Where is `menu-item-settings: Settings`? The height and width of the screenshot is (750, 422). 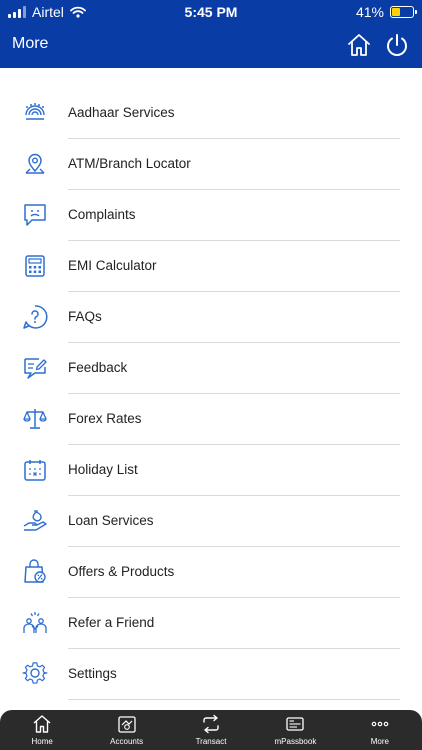
menu-item-settings: Settings is located at coordinates (211, 674).